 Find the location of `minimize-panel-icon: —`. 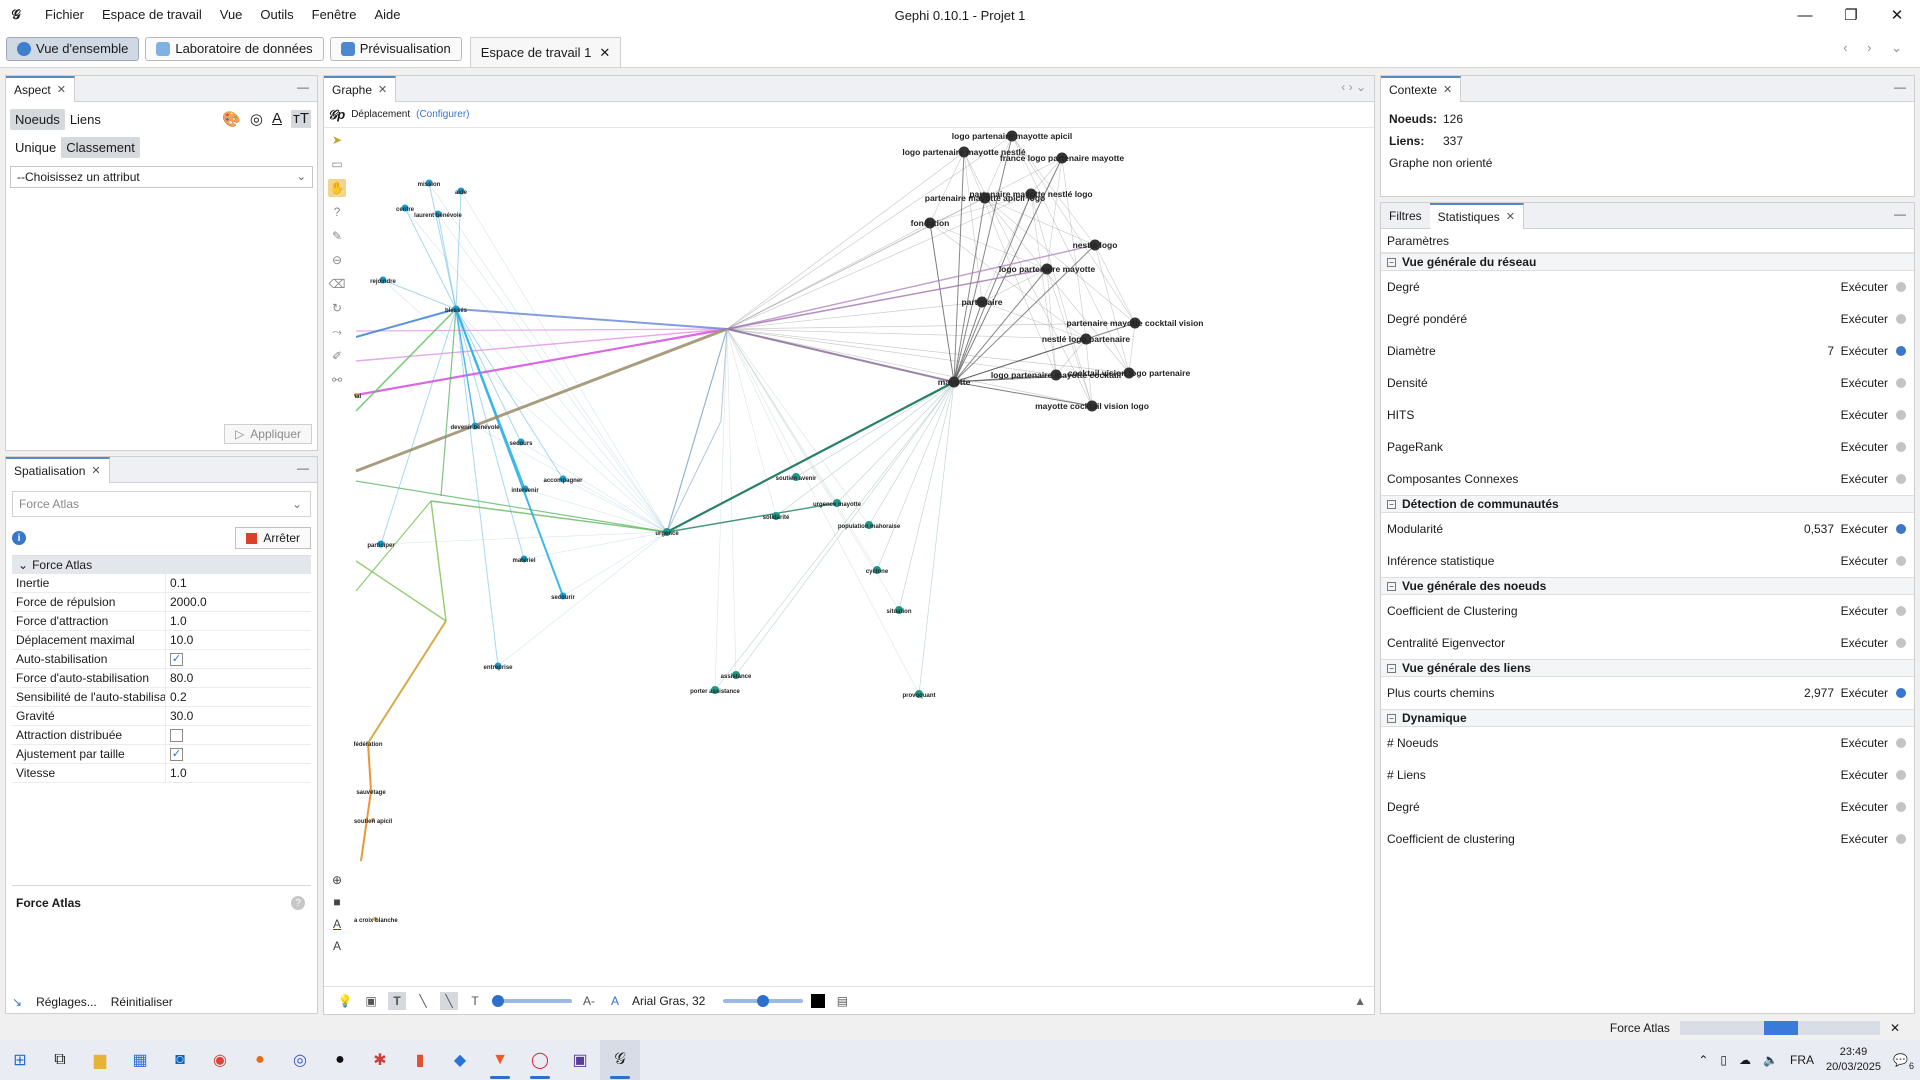

minimize-panel-icon: — is located at coordinates (1900, 214).